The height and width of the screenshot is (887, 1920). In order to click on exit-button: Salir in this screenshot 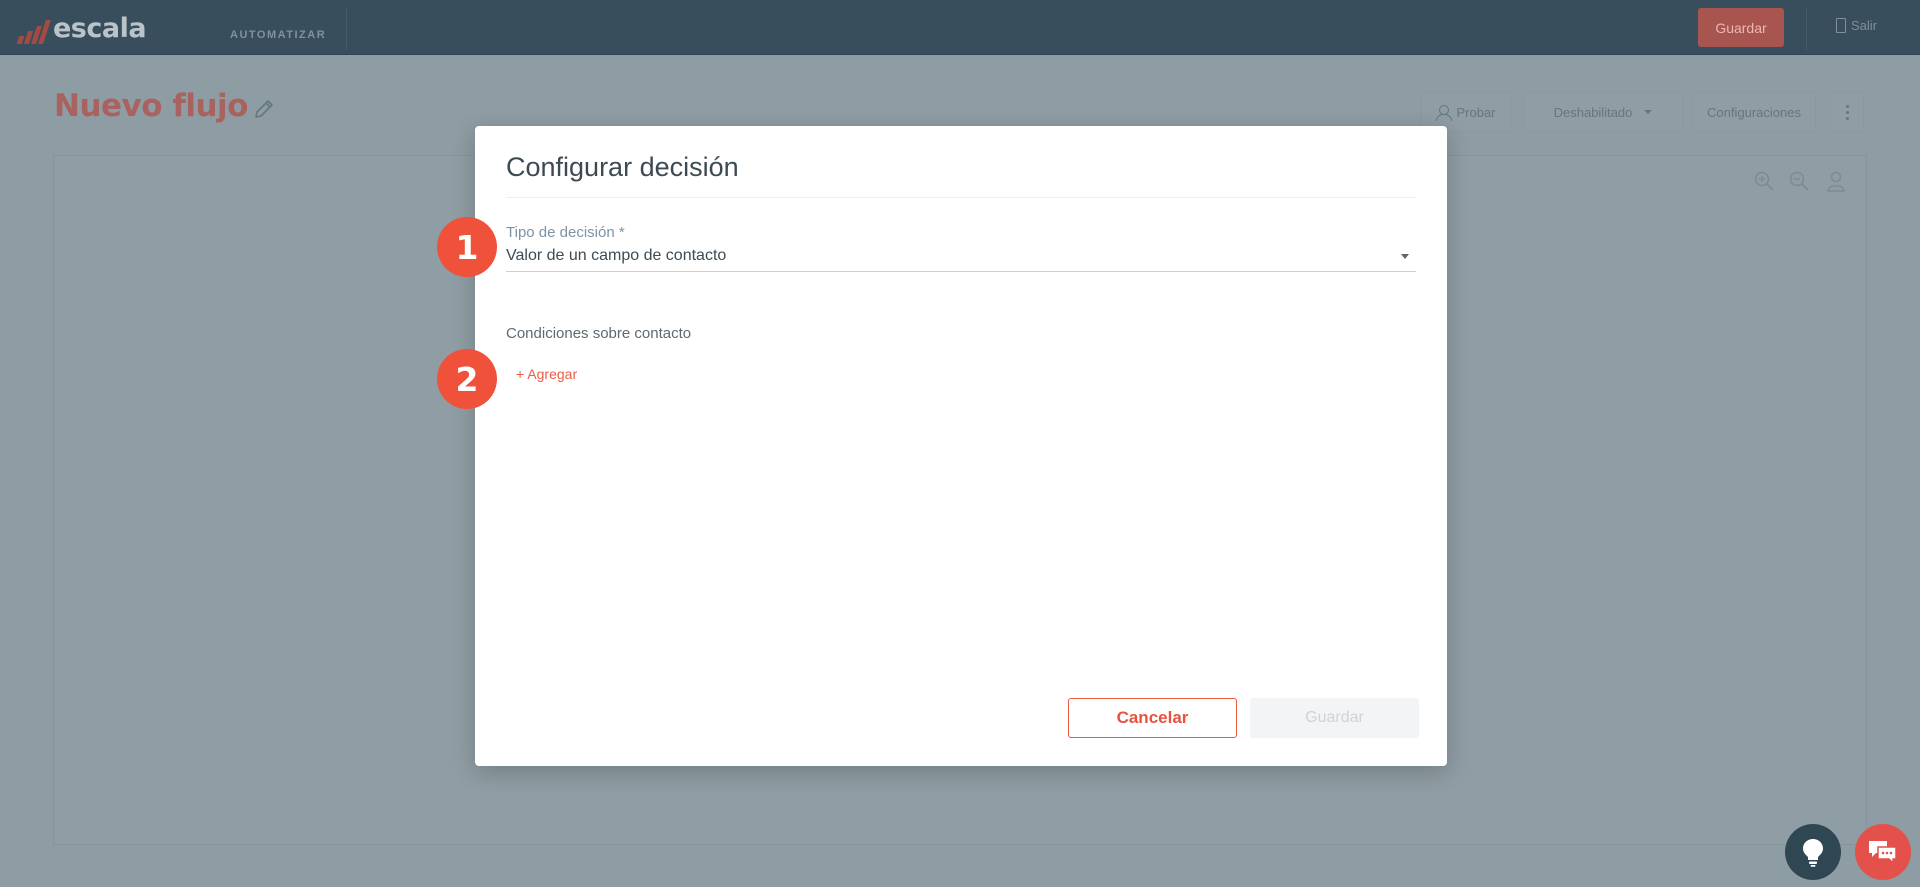, I will do `click(1856, 25)`.